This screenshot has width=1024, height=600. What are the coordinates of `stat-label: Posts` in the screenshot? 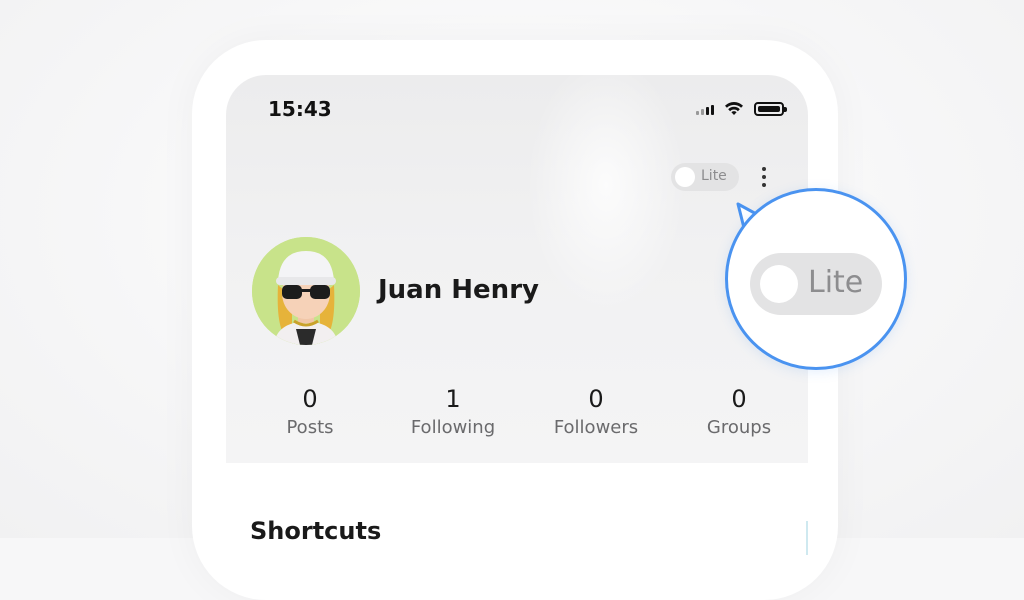 It's located at (310, 427).